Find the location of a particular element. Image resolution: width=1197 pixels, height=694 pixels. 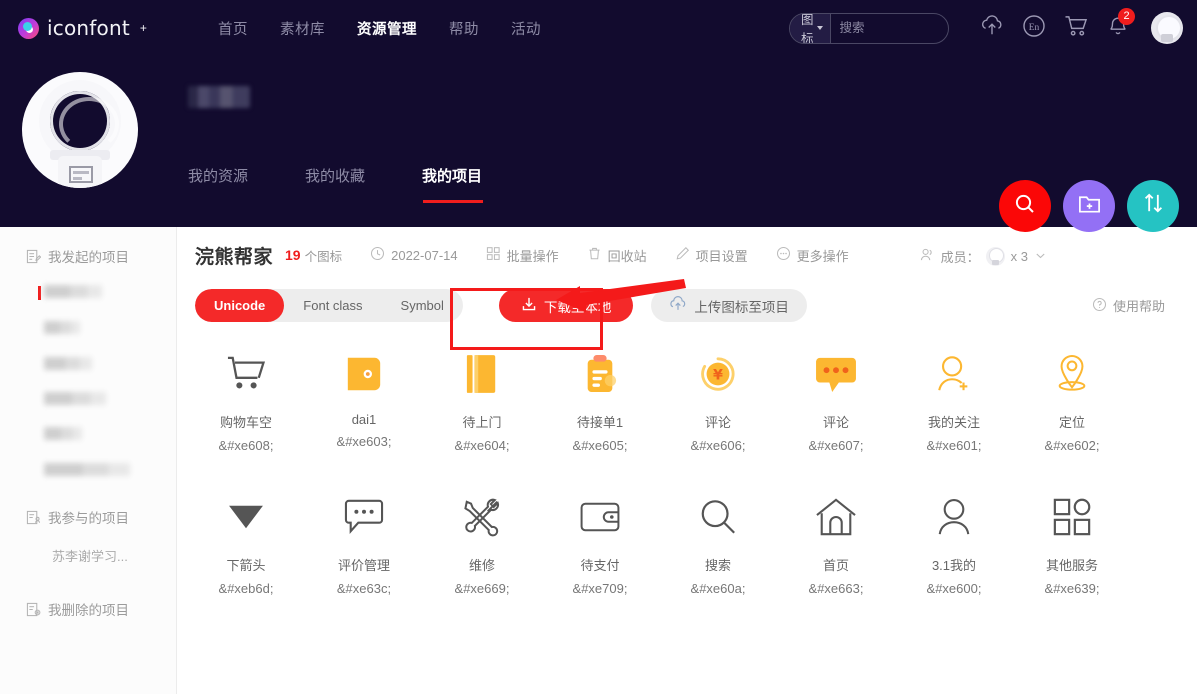

icon-cell-cart-empty: 购物车空 &#xe608; is located at coordinates (246, 399).